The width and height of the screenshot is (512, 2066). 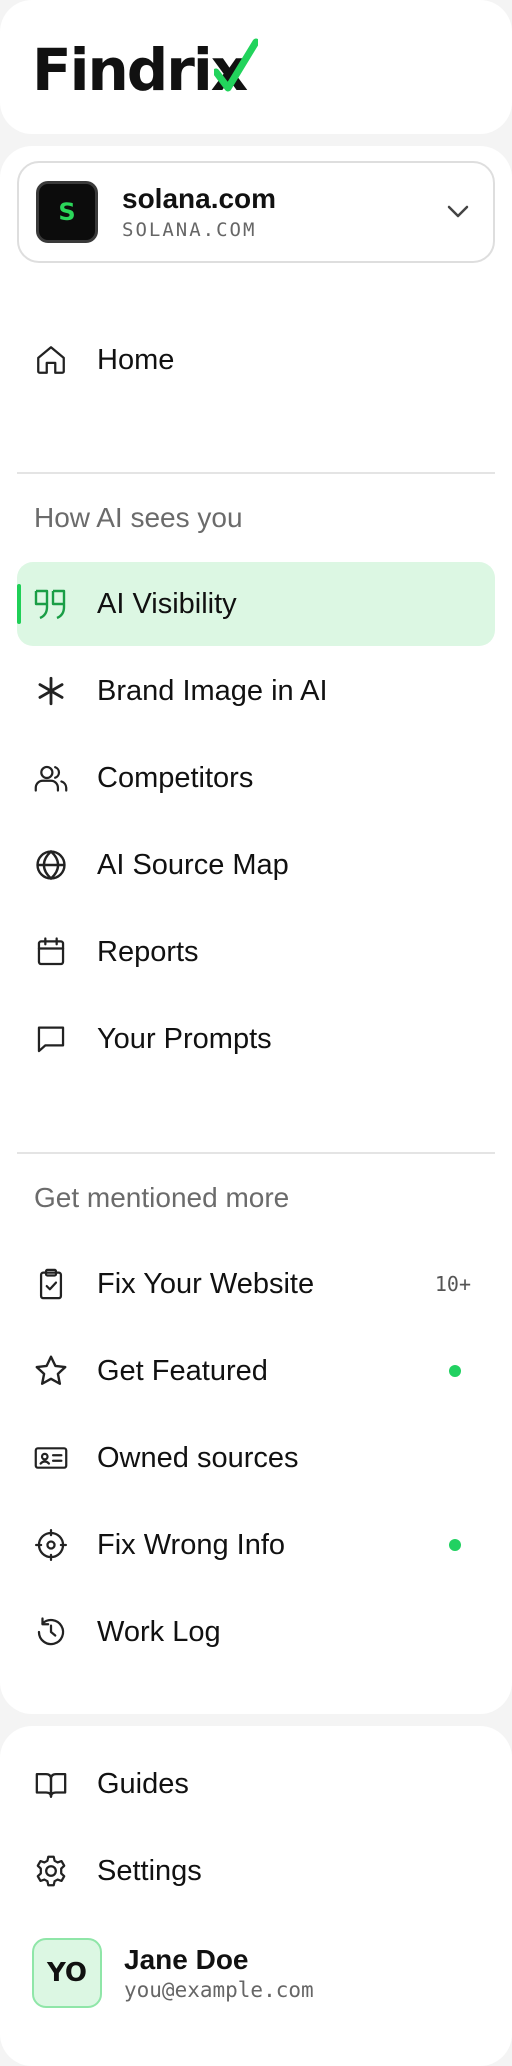 I want to click on sidebar-item-label: Brand Image in AI, so click(x=212, y=690).